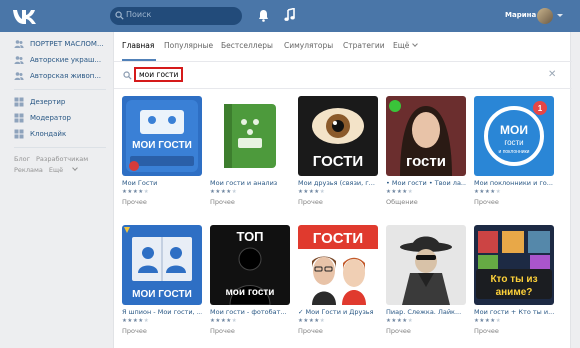  I want to click on app-card: МОИ ГОСТИ Мои Гости ★★★★★ Прочее, so click(162, 151).